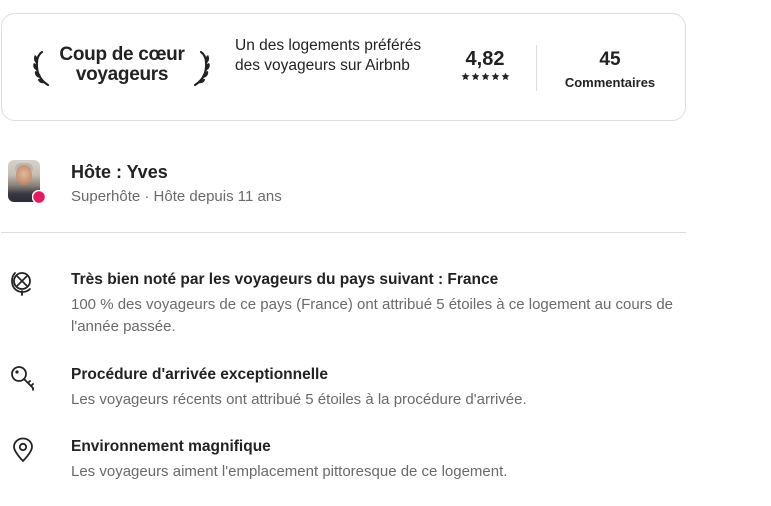 This screenshot has width=771, height=506. I want to click on host-meta: Superhôte · Hôte depuis 11 ans, so click(176, 196).